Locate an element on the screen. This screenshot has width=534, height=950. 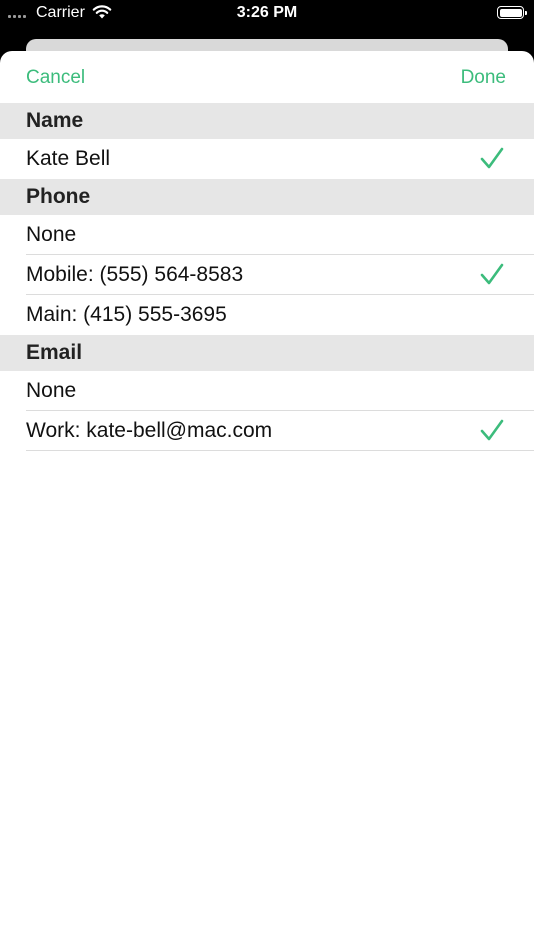
navigation-bar: Cancel Done is located at coordinates (267, 77).